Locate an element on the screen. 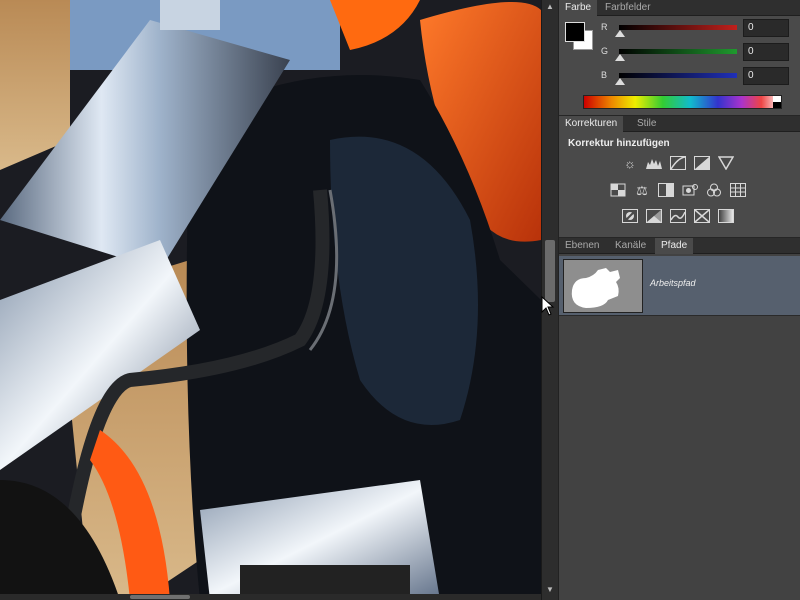 The height and width of the screenshot is (600, 800). red-channel-slider-track is located at coordinates (678, 27).